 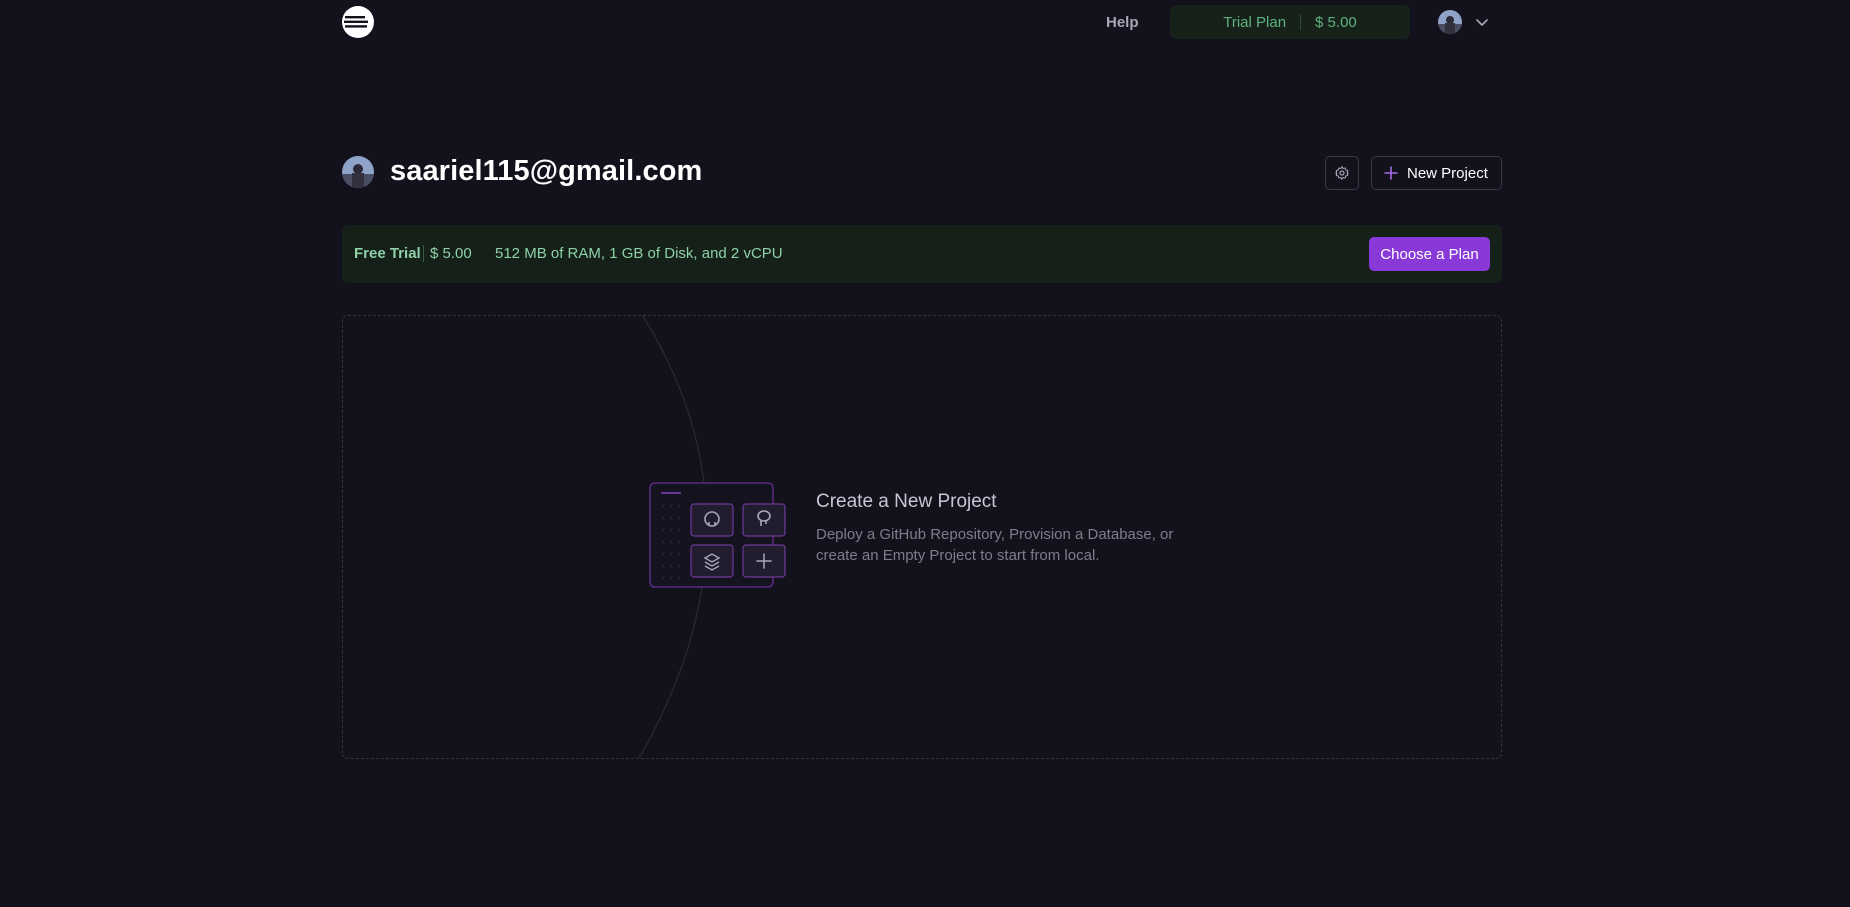 What do you see at coordinates (1122, 22) in the screenshot?
I see `help-link: Help` at bounding box center [1122, 22].